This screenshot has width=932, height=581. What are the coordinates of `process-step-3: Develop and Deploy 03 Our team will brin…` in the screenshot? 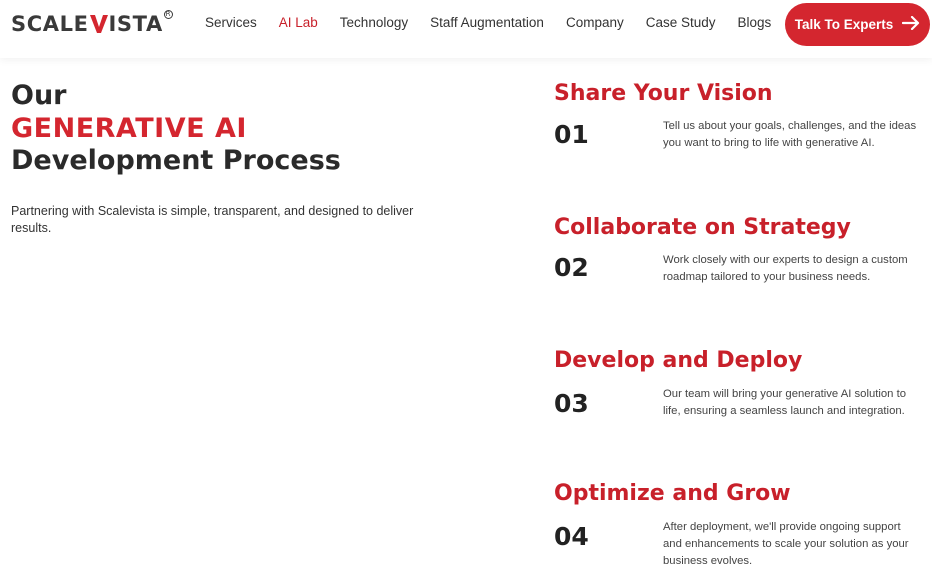 It's located at (739, 407).